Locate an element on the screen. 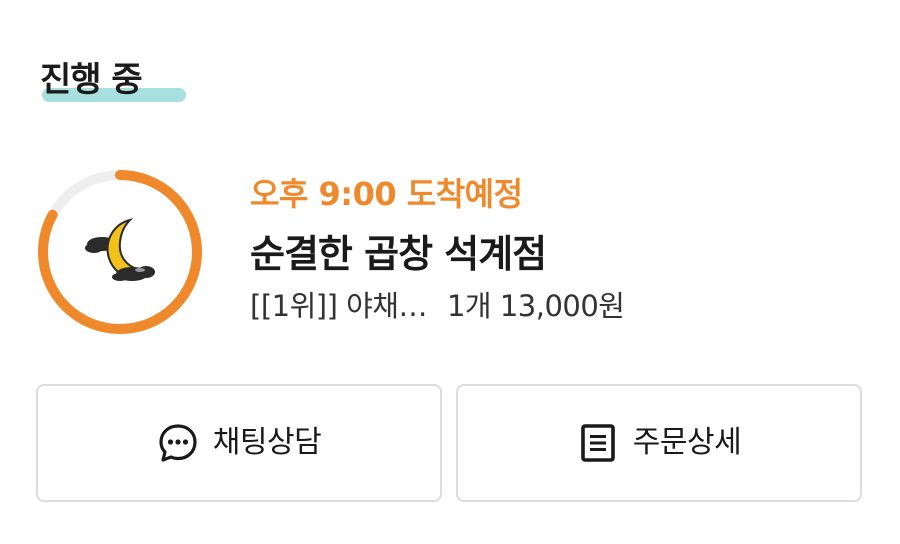 Image resolution: width=900 pixels, height=544 pixels. chat-consult-label: 채팅상담 is located at coordinates (267, 442).